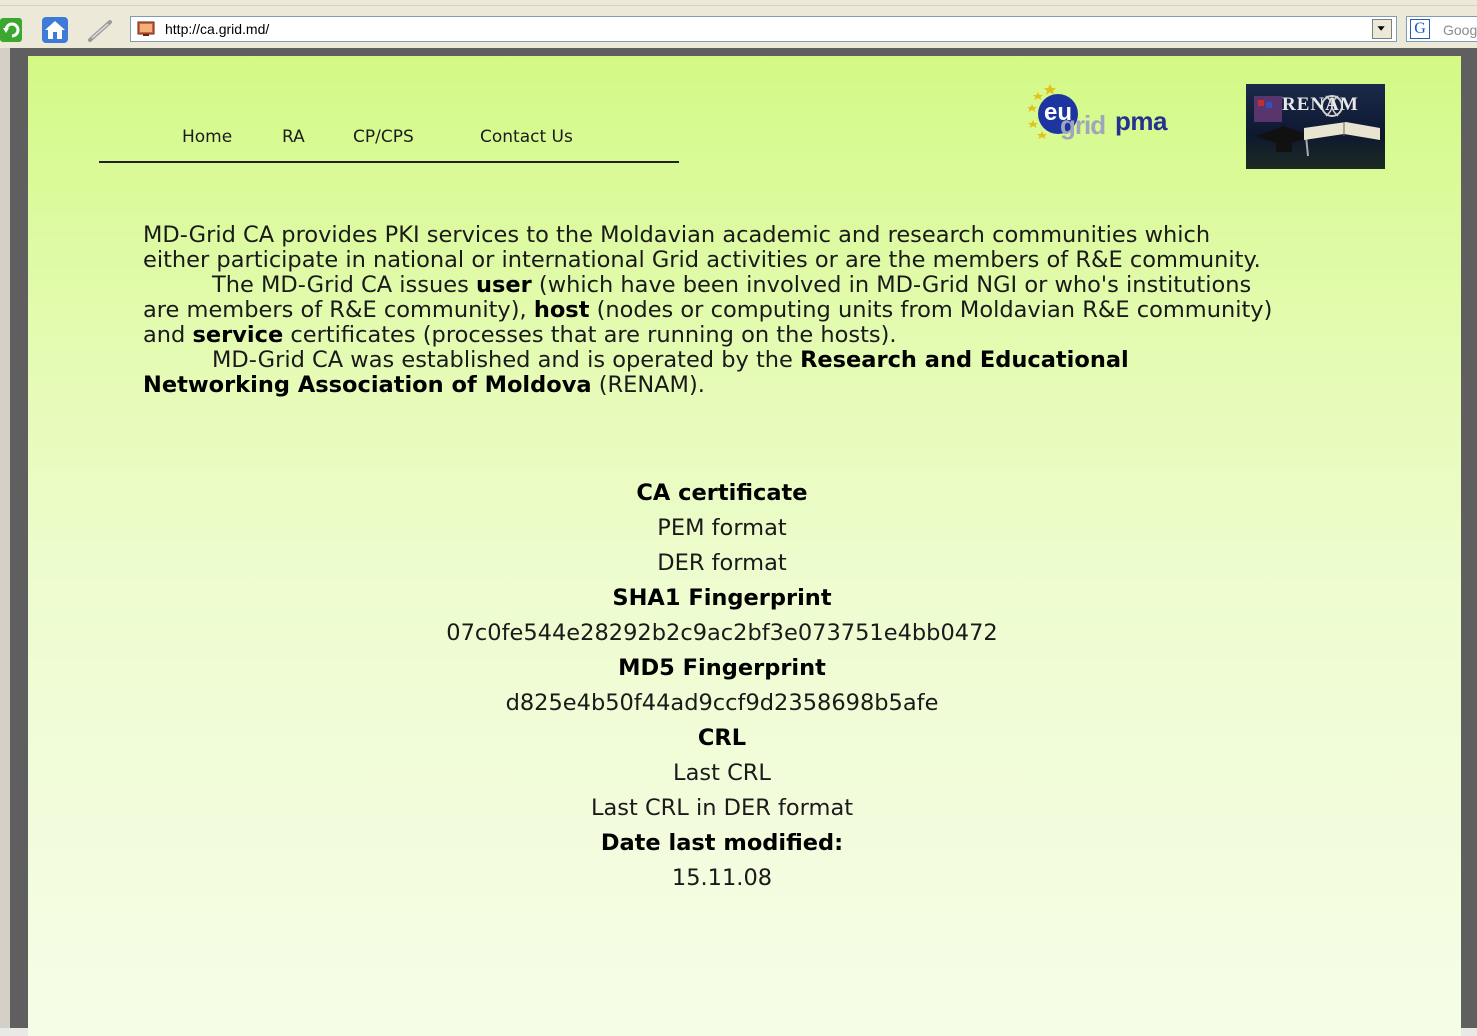 This screenshot has height=1036, width=1477. What do you see at coordinates (648, 385) in the screenshot?
I see `intro-p3-suffix: (RENAM).` at bounding box center [648, 385].